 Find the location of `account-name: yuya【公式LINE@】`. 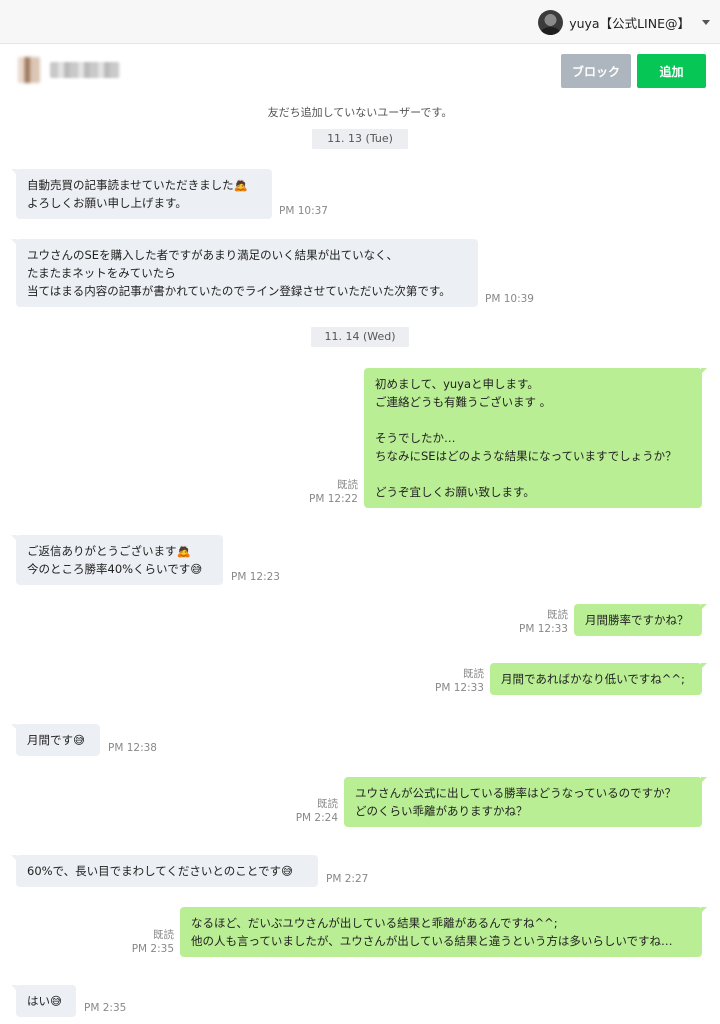

account-name: yuya【公式LINE@】 is located at coordinates (629, 23).